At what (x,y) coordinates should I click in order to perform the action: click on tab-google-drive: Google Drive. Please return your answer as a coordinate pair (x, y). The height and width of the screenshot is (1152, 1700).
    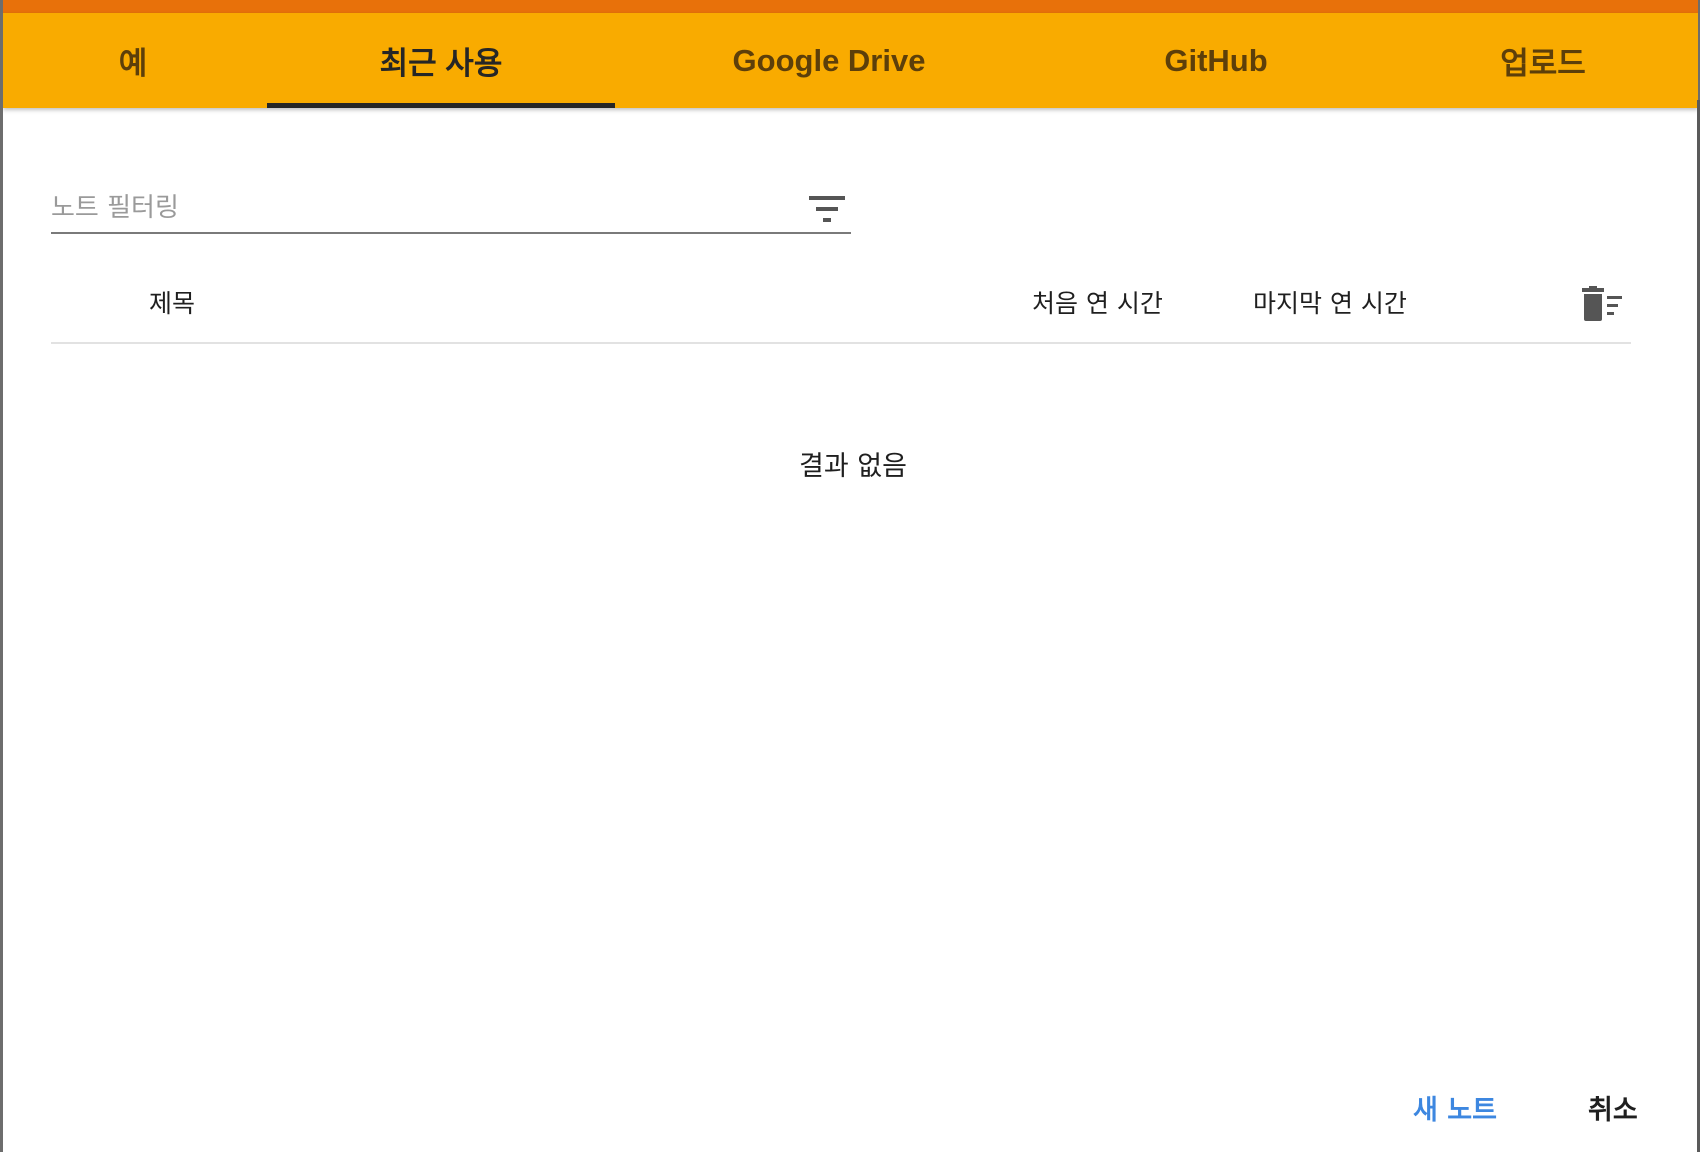
    Looking at the image, I should click on (829, 60).